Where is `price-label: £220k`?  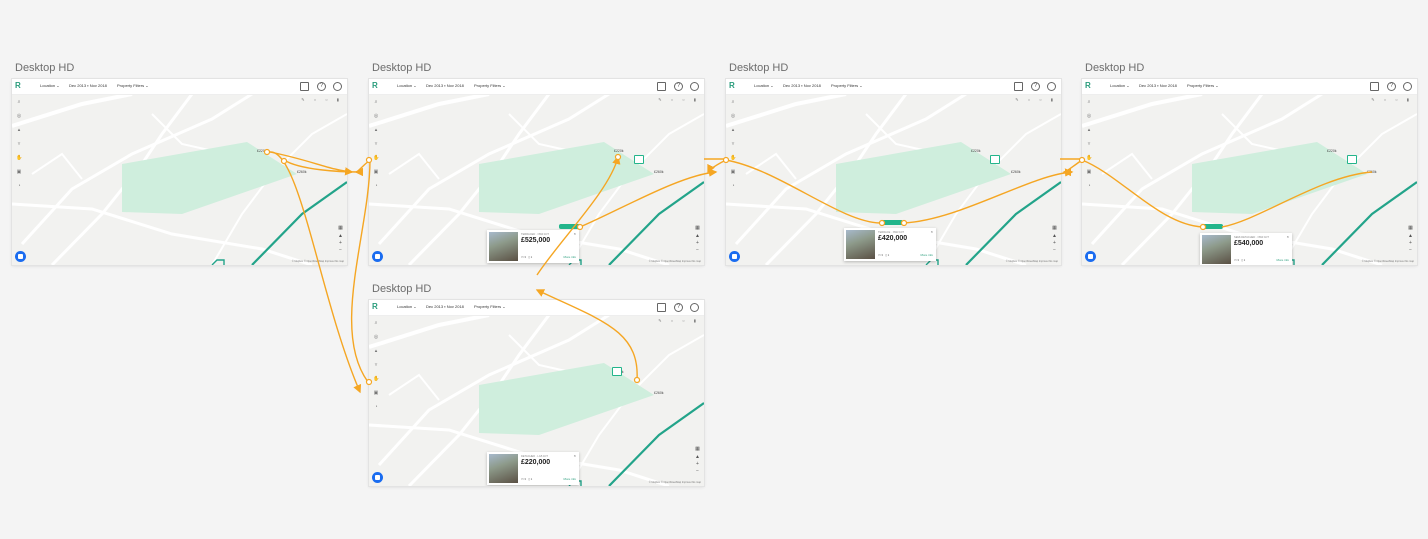 price-label: £220k is located at coordinates (1332, 151).